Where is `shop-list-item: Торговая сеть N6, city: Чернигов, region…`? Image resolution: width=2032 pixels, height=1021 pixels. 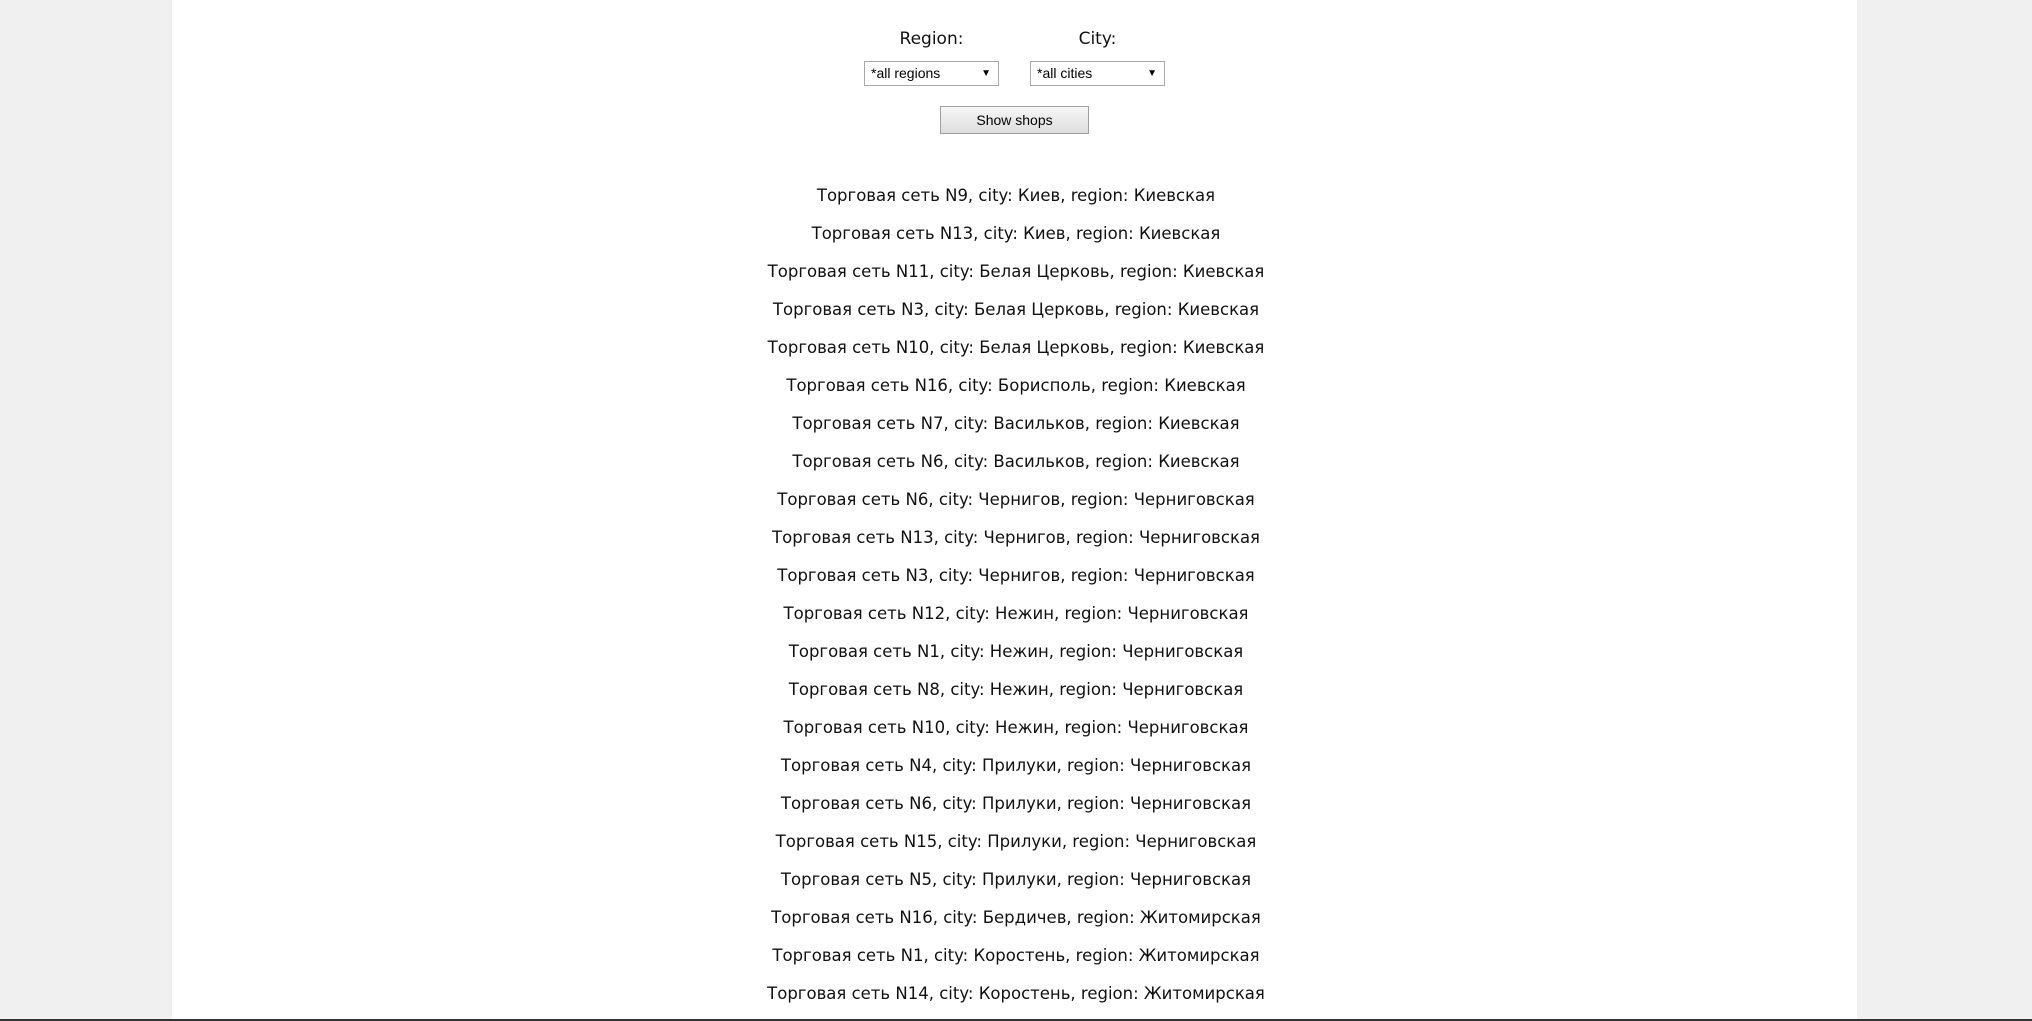
shop-list-item: Торговая сеть N6, city: Чернигов, region… is located at coordinates (1016, 499).